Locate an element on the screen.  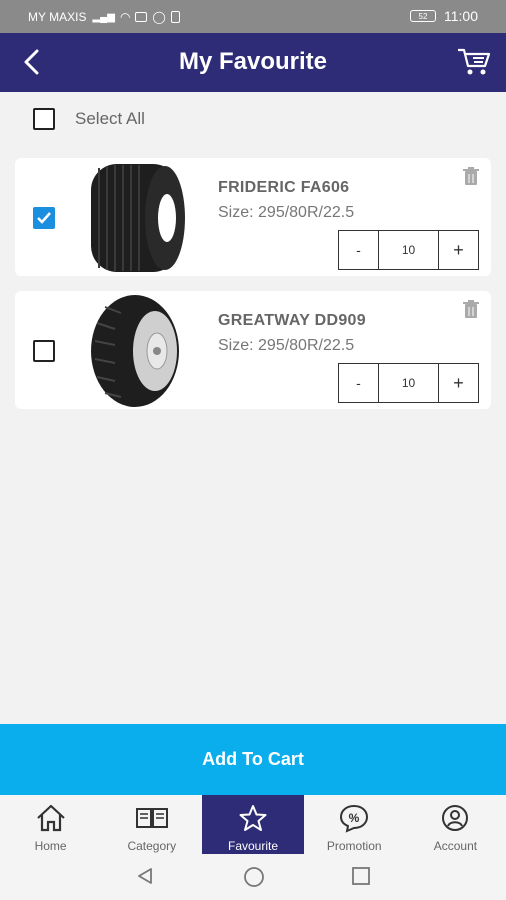
signal-icon: ▂▄▆ is located at coordinates (103, 17).